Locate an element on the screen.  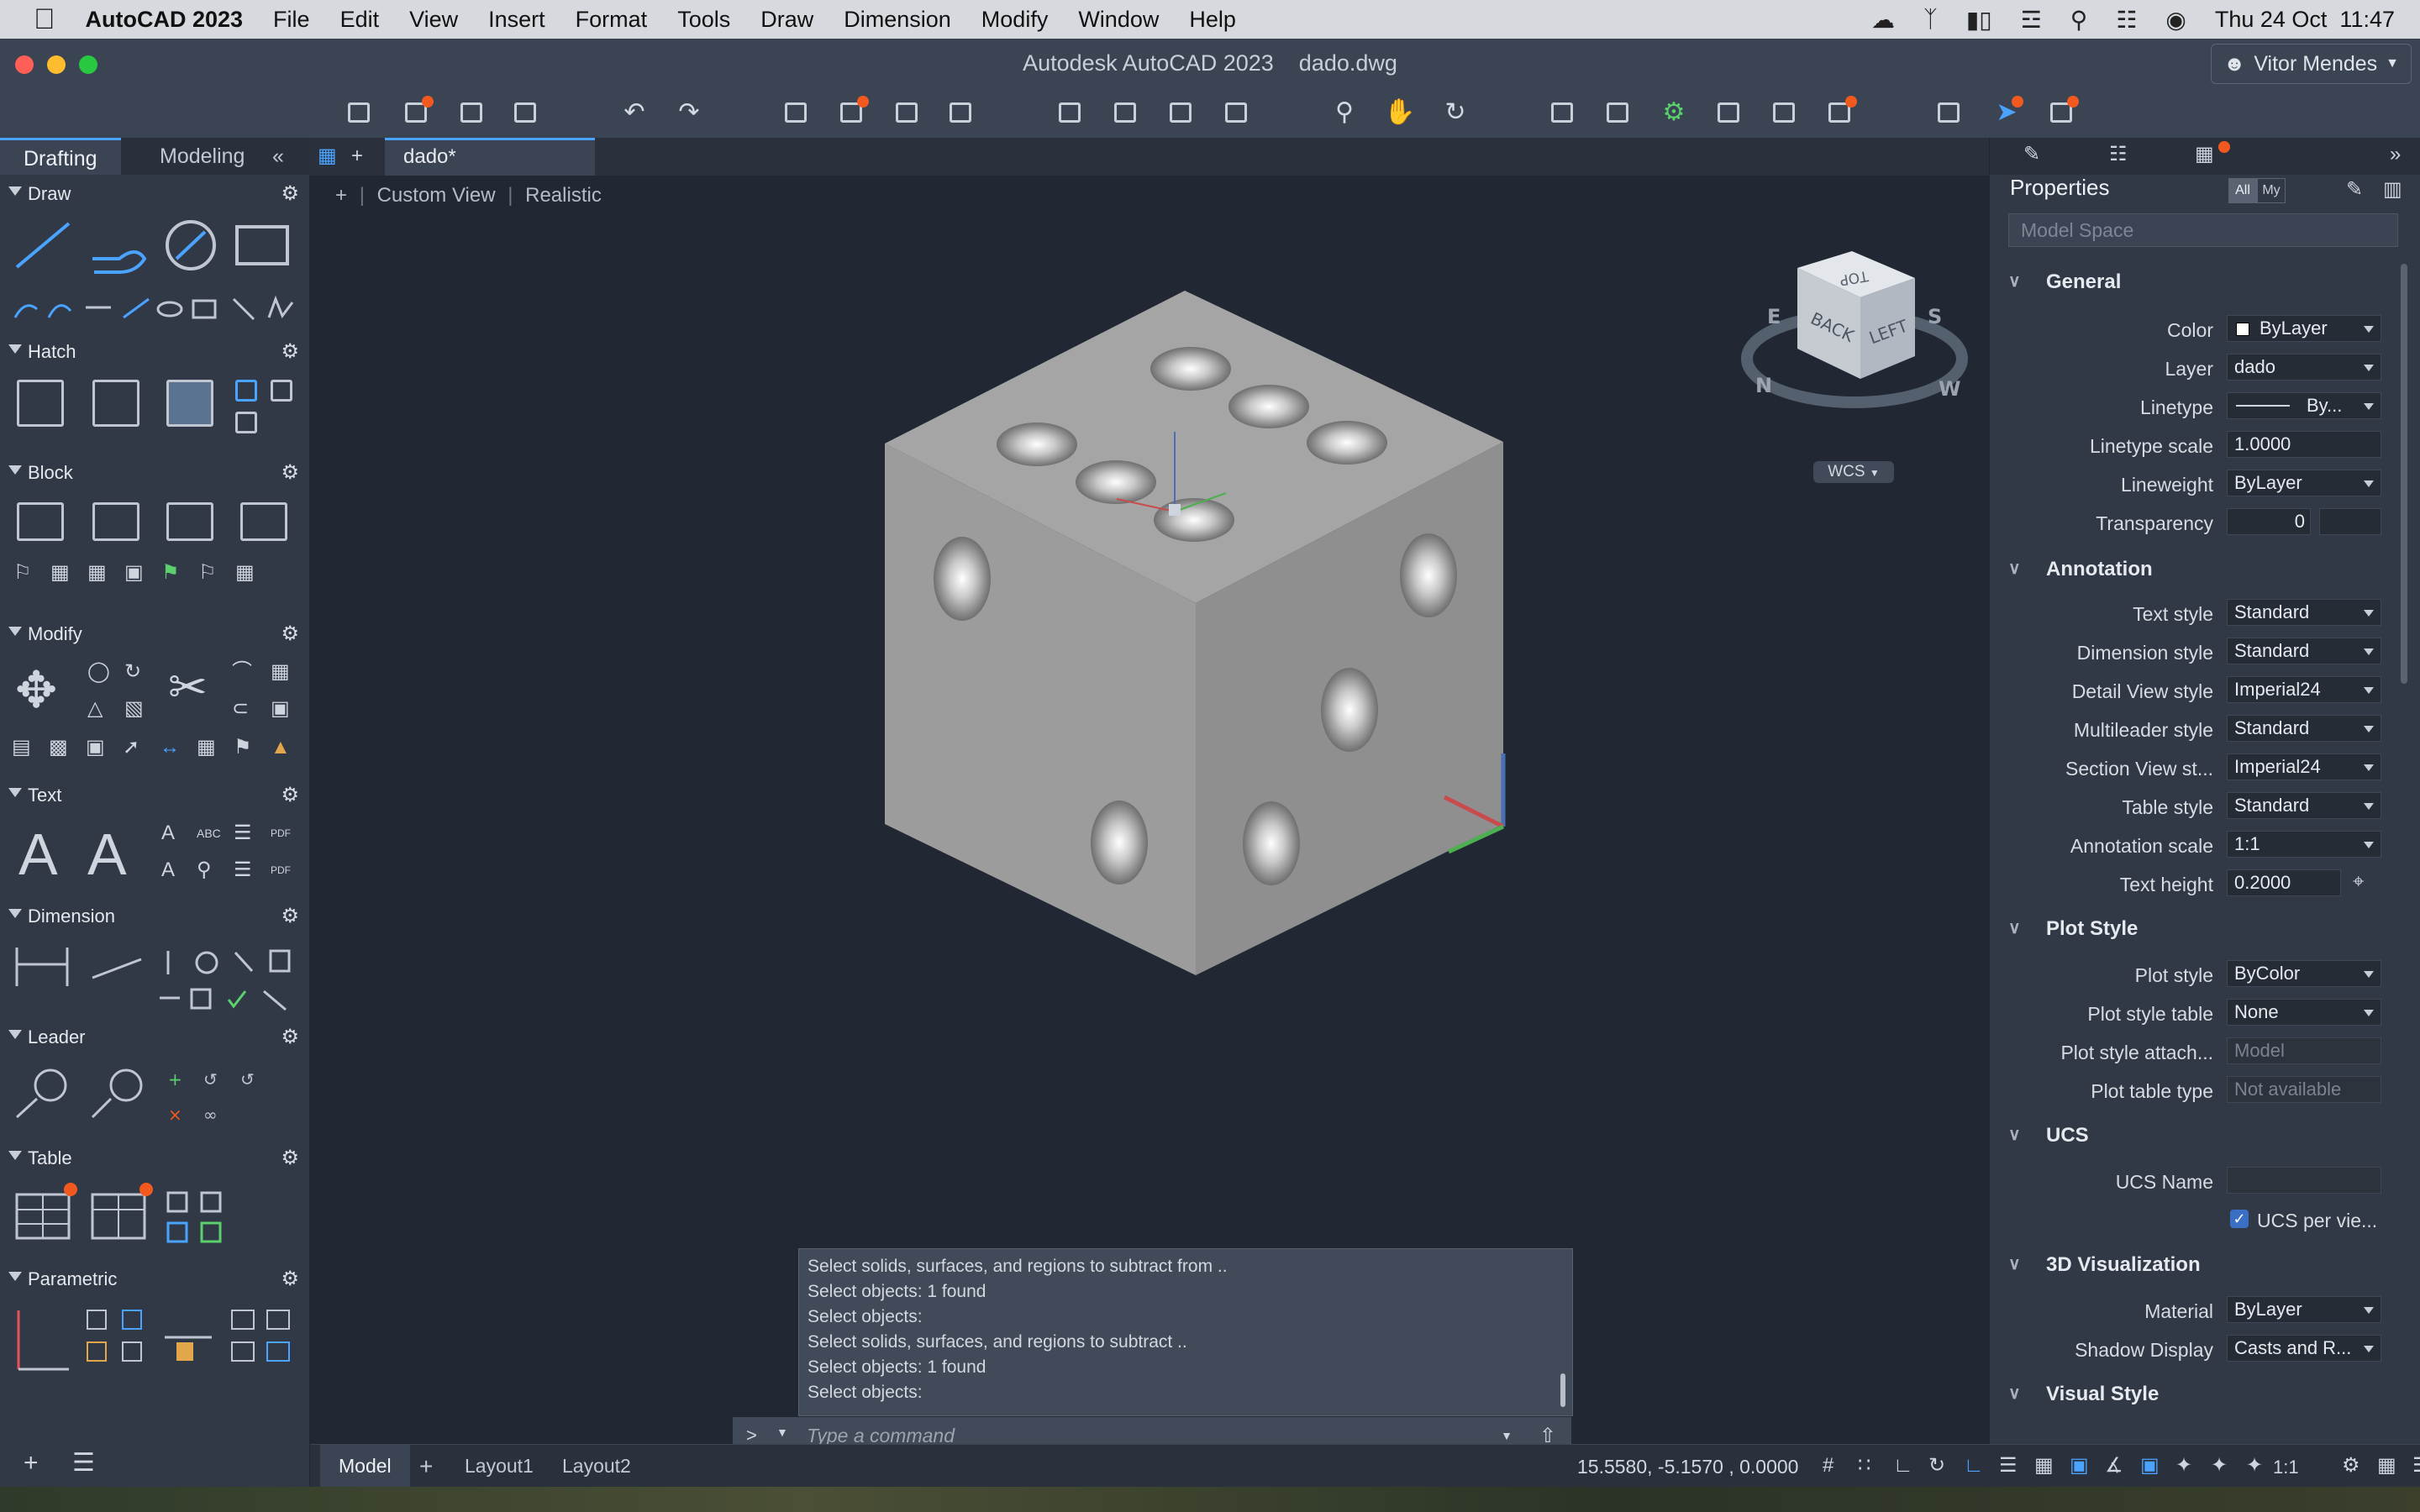
collapse-palette-icon: « is located at coordinates (278, 156).